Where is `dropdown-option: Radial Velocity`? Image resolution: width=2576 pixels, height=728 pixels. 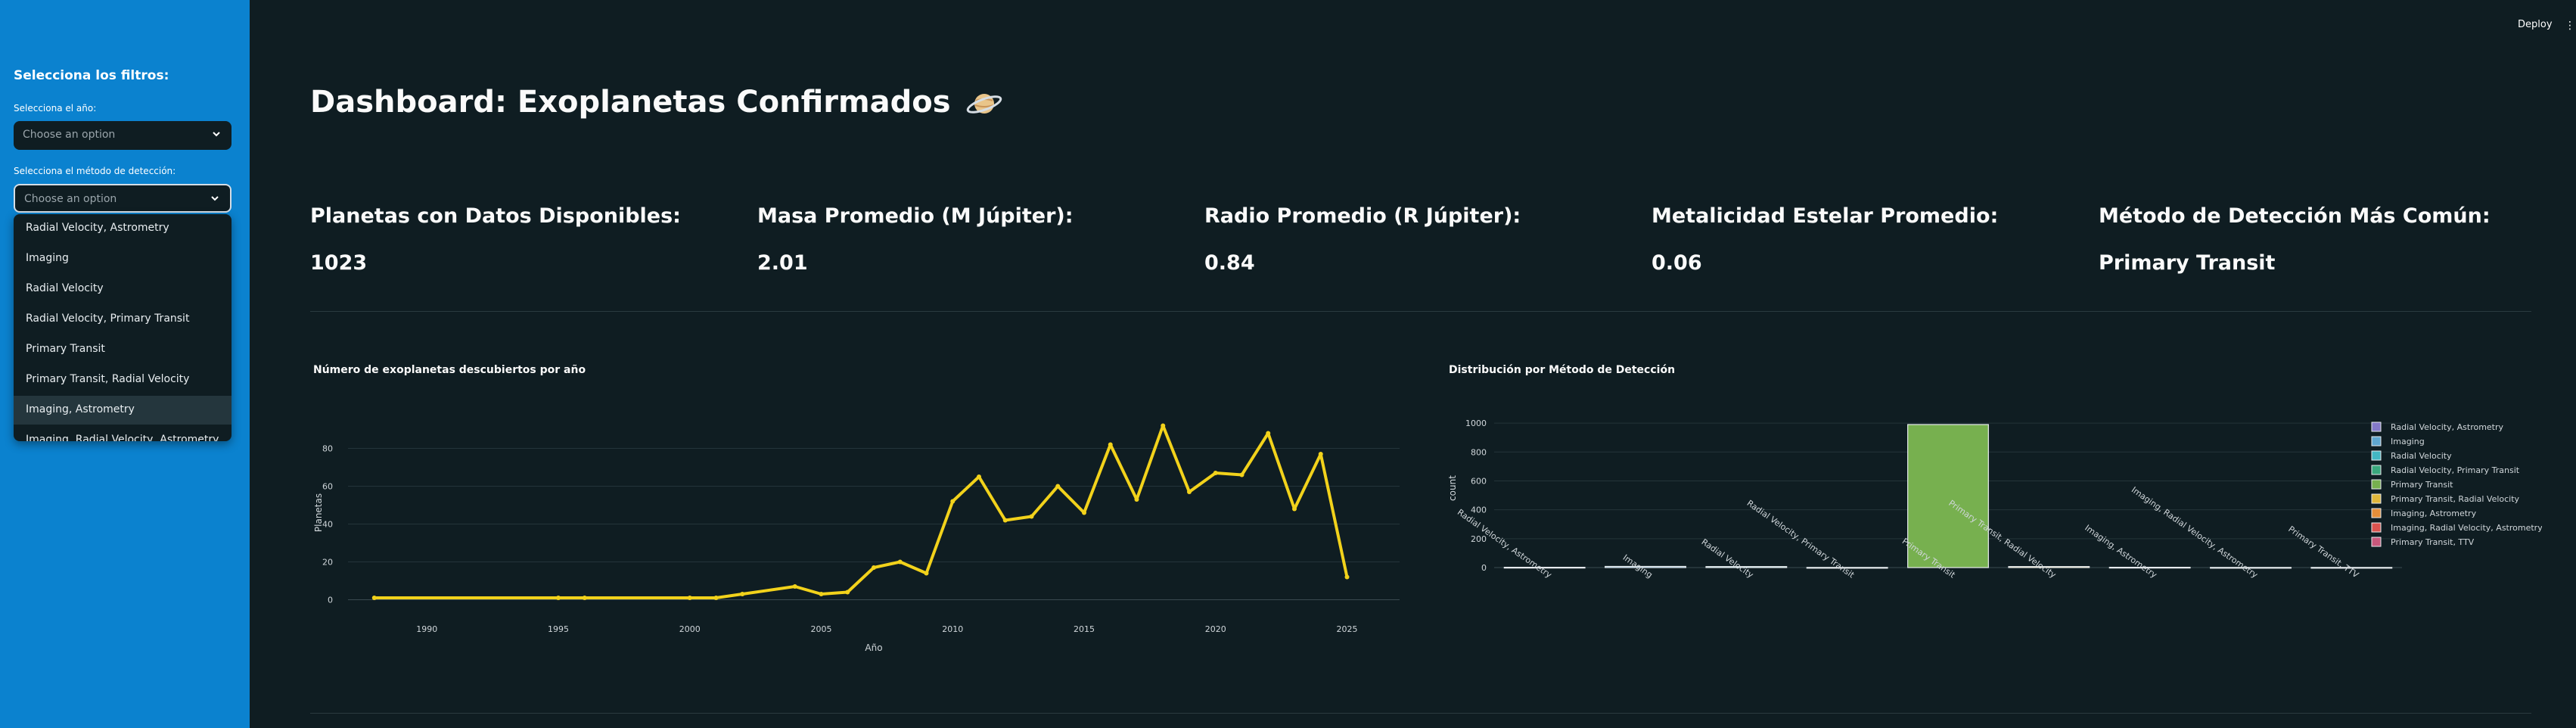
dropdown-option: Radial Velocity is located at coordinates (122, 289).